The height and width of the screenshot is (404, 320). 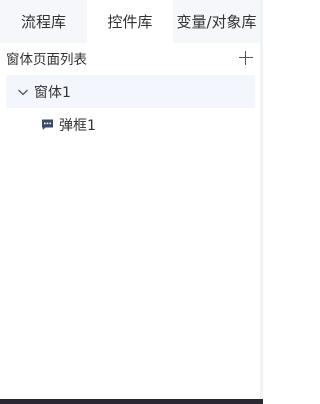 I want to click on tab-control-library: 控件库, so click(x=130, y=21).